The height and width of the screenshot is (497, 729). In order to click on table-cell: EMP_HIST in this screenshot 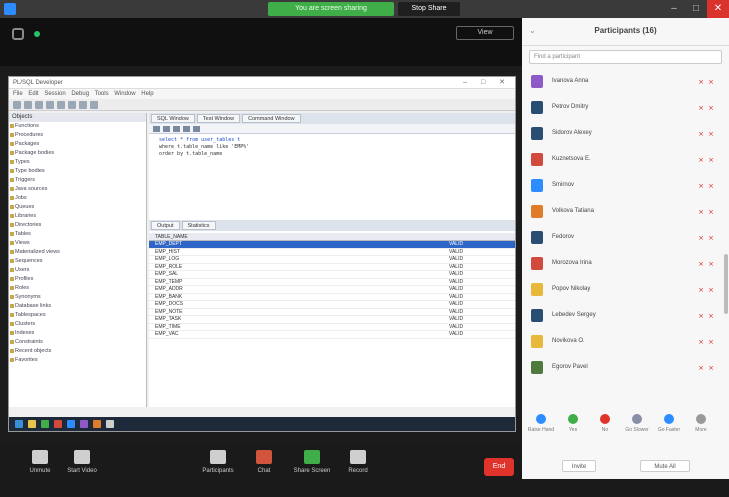, I will do `click(168, 251)`.